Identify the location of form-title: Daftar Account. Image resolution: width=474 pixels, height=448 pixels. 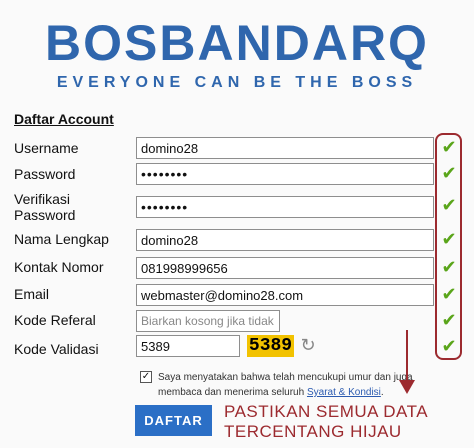
(64, 119).